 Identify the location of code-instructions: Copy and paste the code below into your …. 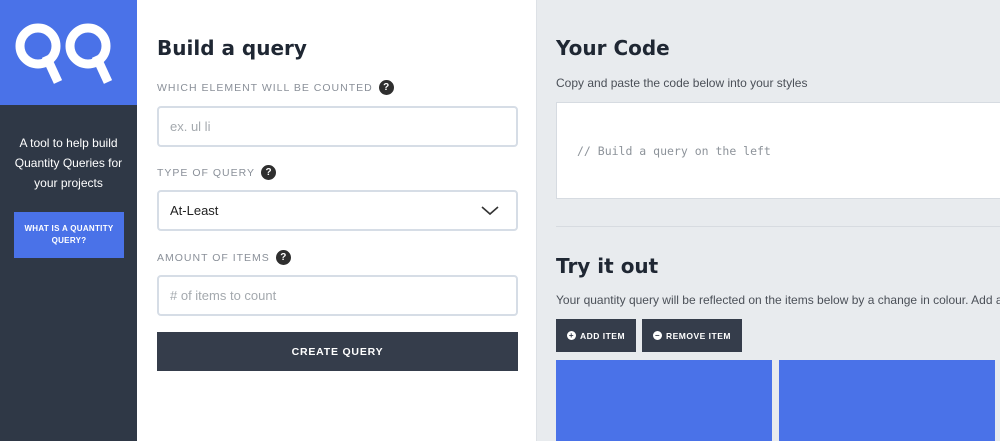
(682, 83).